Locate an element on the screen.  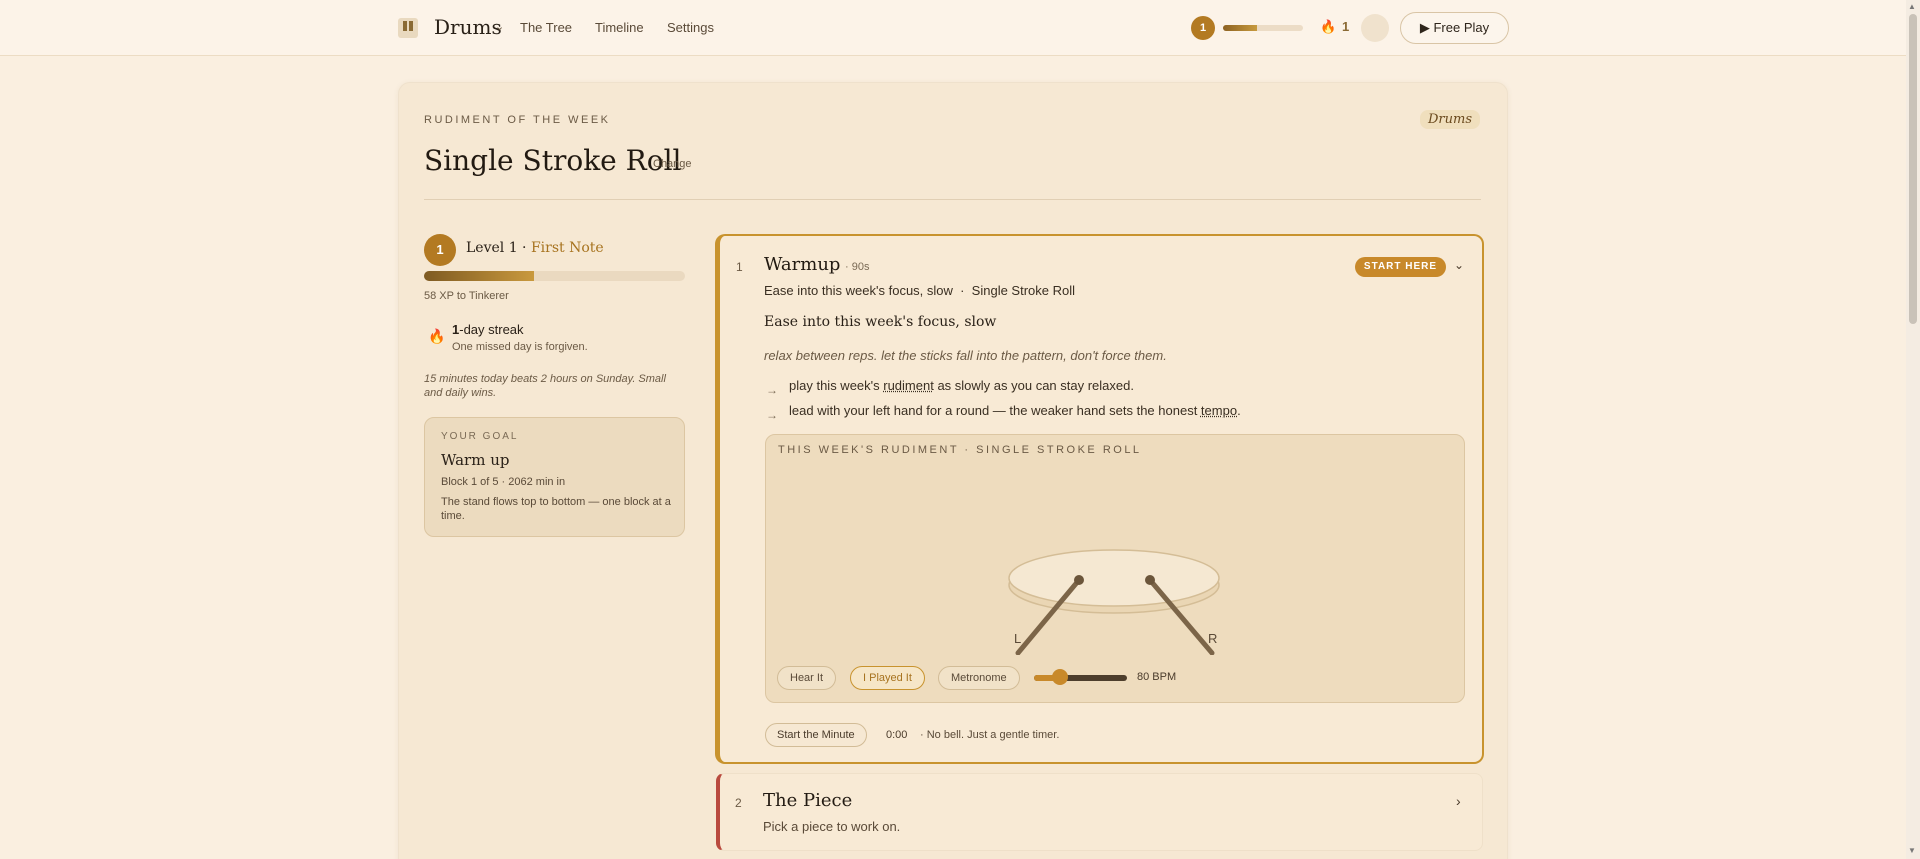
glossary-term-rudiment: rudiment is located at coordinates (908, 385).